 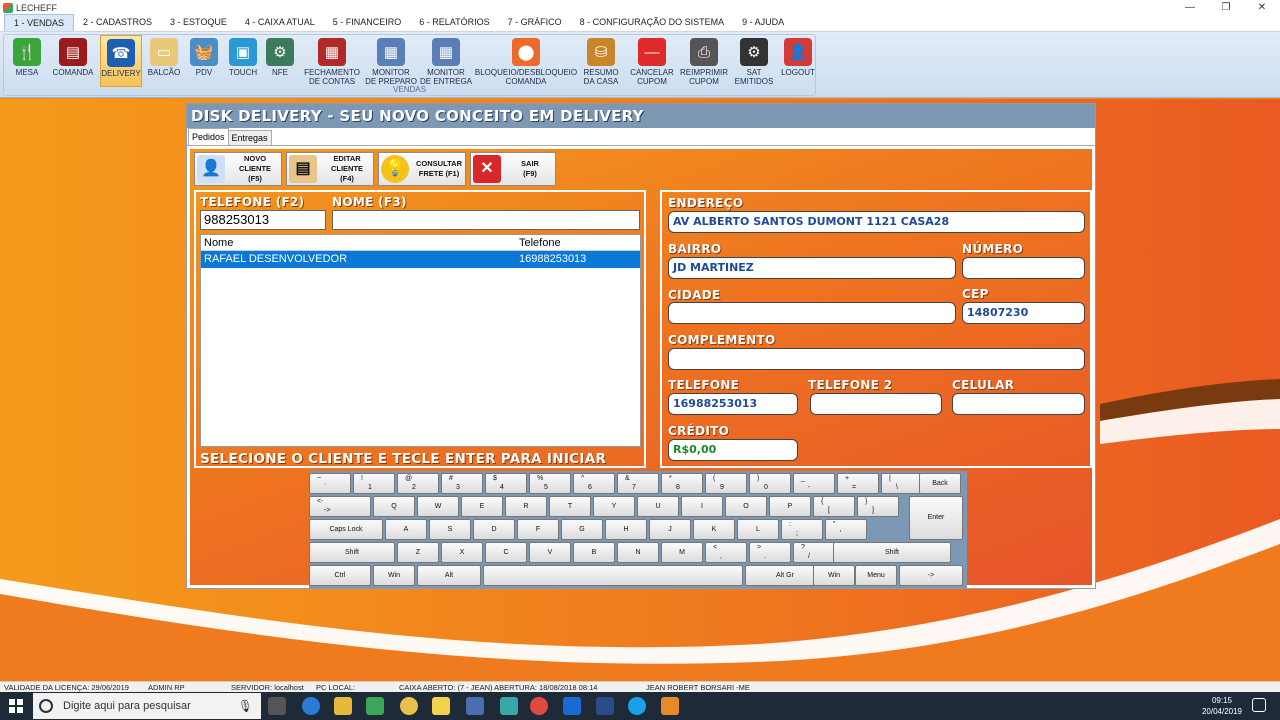 I want to click on key-4: $4, so click(x=506, y=483).